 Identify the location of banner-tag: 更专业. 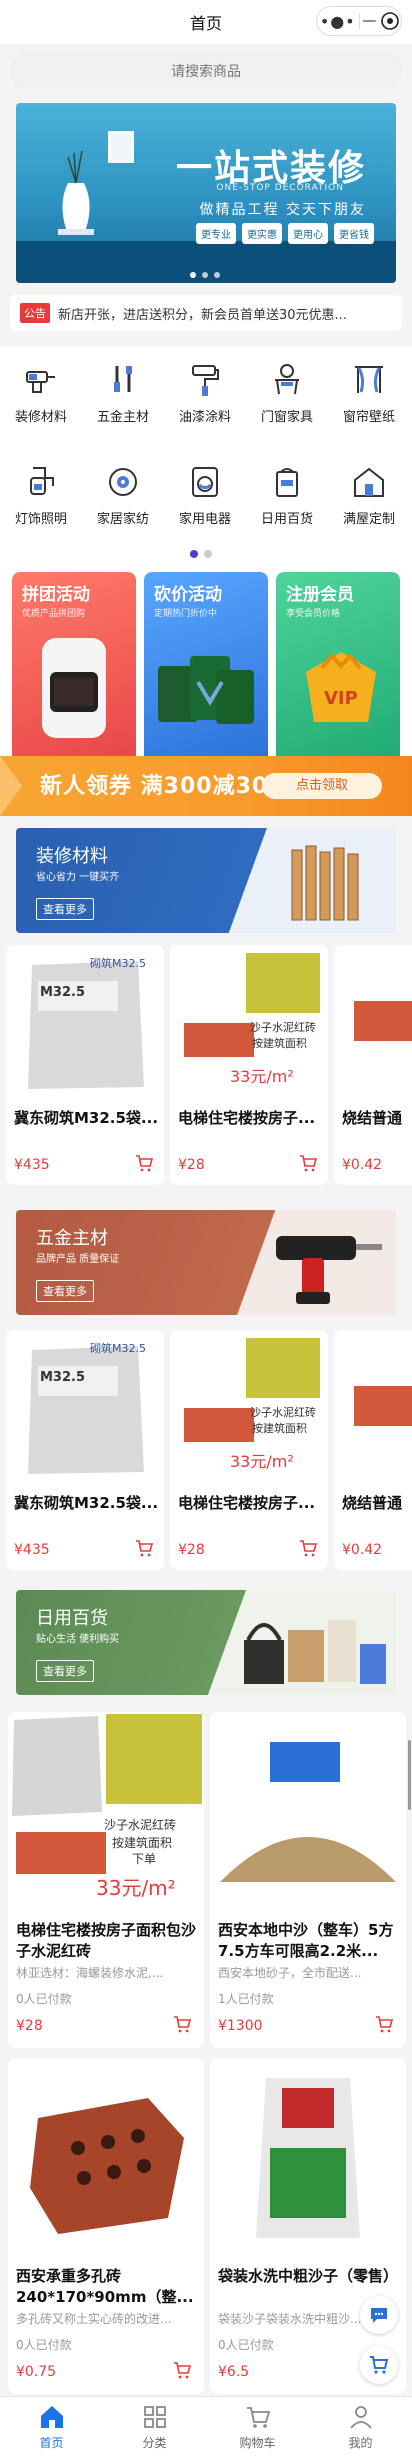
(216, 233).